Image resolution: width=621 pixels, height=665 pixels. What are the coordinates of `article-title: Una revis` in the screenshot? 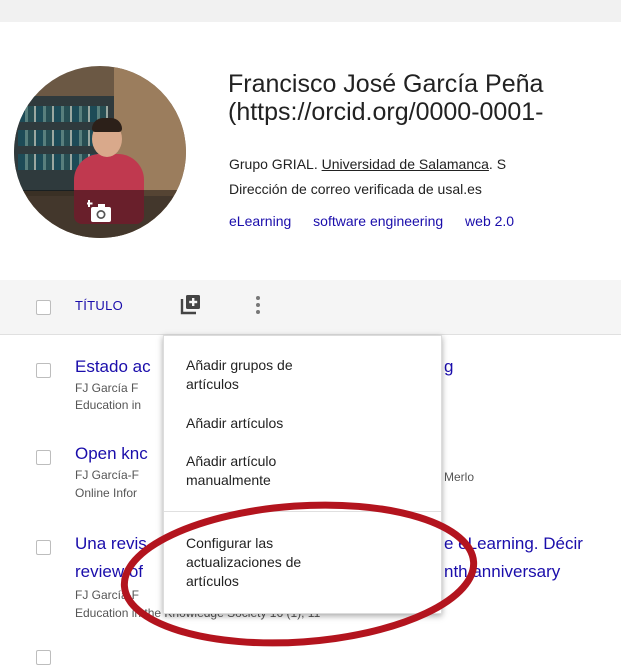 It's located at (111, 544).